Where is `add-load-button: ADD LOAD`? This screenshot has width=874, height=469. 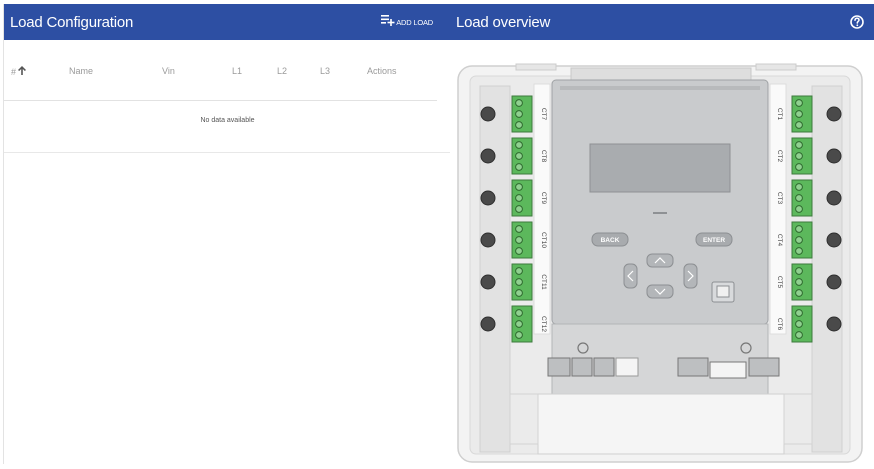
add-load-button: ADD LOAD is located at coordinates (407, 22).